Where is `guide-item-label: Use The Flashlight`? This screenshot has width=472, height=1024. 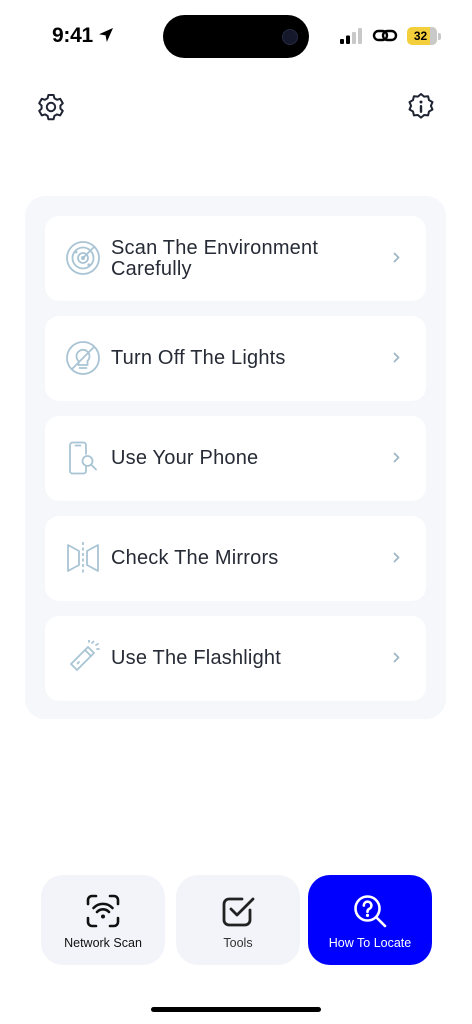 guide-item-label: Use The Flashlight is located at coordinates (196, 658).